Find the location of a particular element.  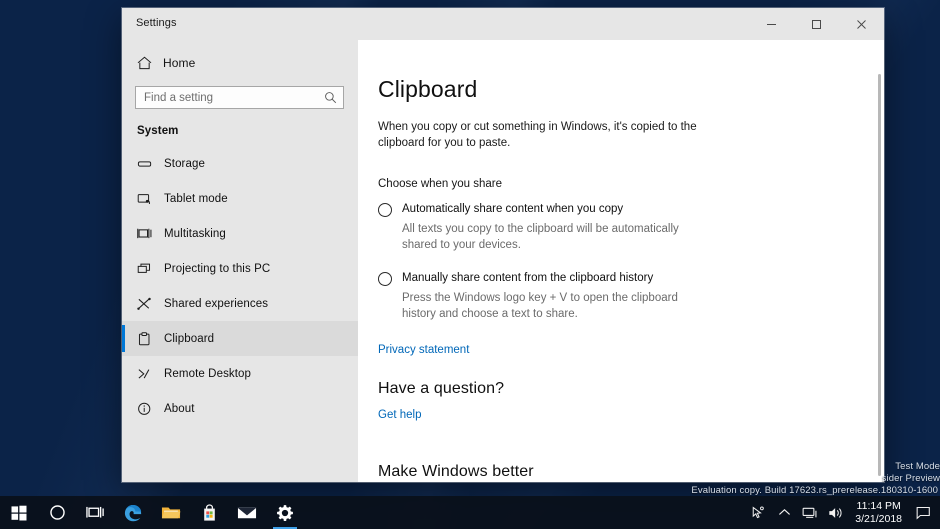

tablet-mode-icon is located at coordinates (150, 199).